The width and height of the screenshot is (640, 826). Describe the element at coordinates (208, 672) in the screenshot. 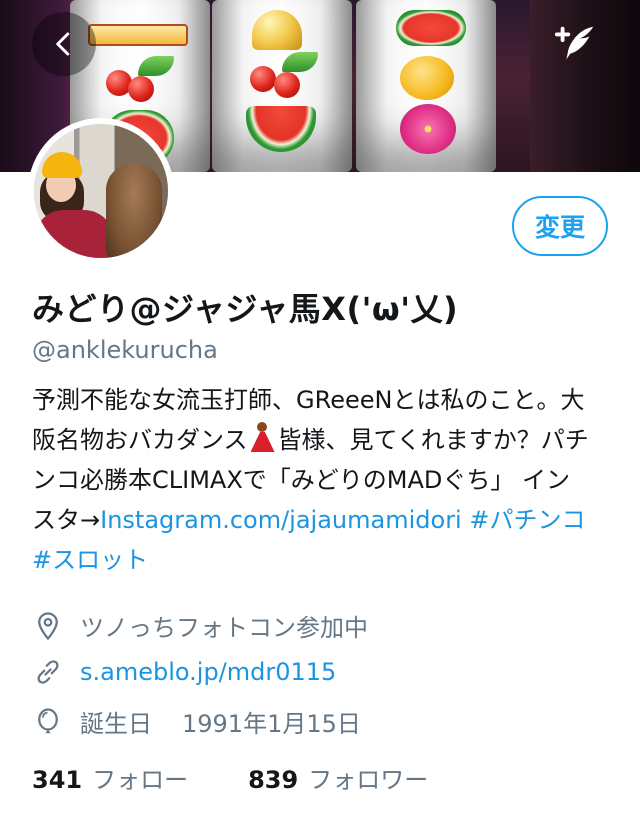

I see `website-link: s.ameblo.jp/mdr0115` at that location.